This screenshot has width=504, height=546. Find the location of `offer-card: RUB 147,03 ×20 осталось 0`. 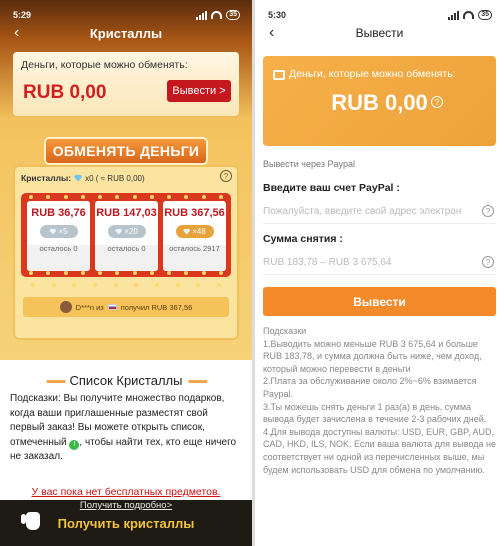

offer-card: RUB 147,03 ×20 осталось 0 is located at coordinates (126, 236).